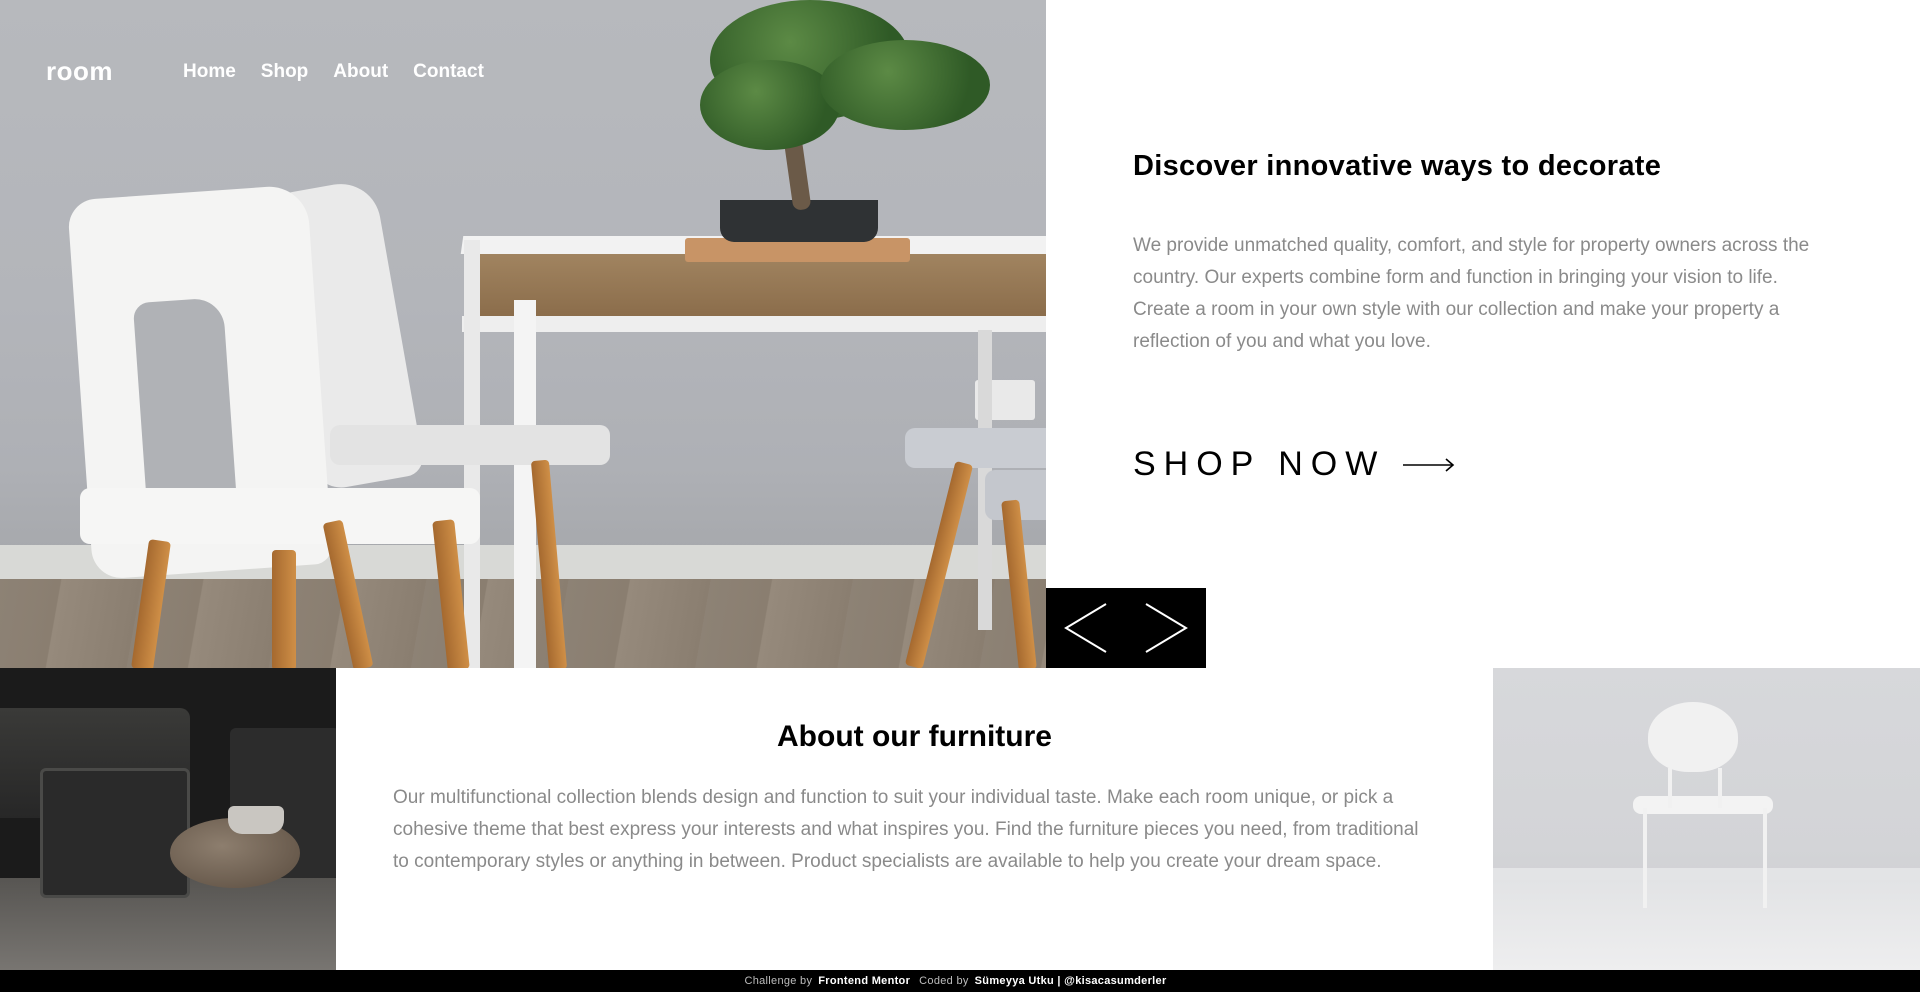 This screenshot has width=1920, height=992. What do you see at coordinates (1397, 166) in the screenshot?
I see `hero-title: Discover innovative ways to decorate` at bounding box center [1397, 166].